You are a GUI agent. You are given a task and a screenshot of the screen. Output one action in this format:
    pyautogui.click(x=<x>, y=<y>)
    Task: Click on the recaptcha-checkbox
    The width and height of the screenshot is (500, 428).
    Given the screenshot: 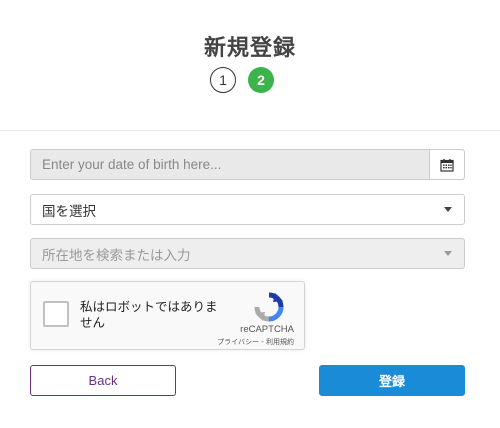 What is the action you would take?
    pyautogui.click(x=56, y=314)
    